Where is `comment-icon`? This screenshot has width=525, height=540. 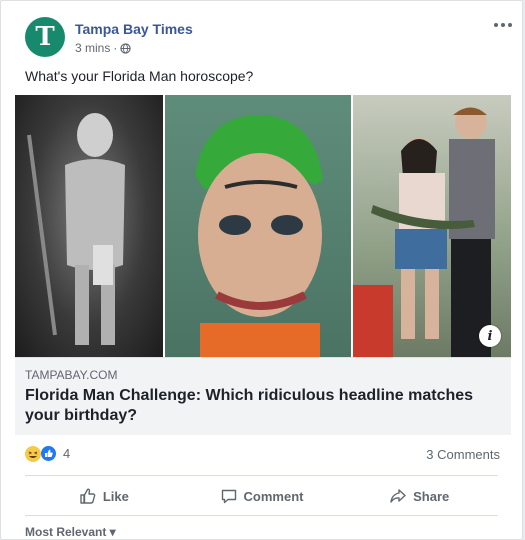
comment-icon is located at coordinates (228, 496).